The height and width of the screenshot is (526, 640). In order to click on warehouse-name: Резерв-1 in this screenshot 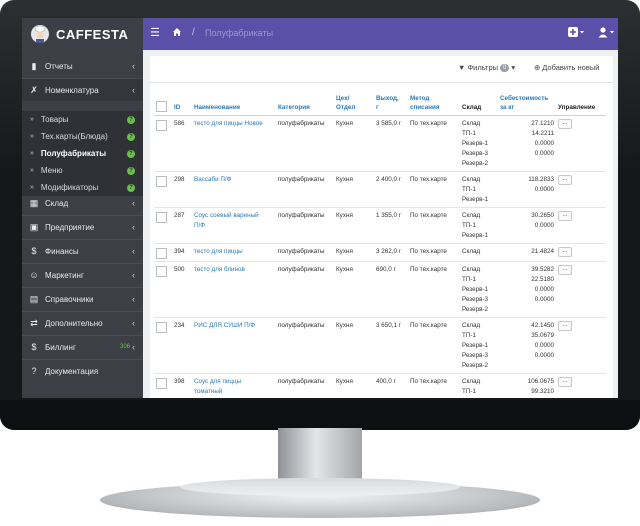, I will do `click(475, 345)`.